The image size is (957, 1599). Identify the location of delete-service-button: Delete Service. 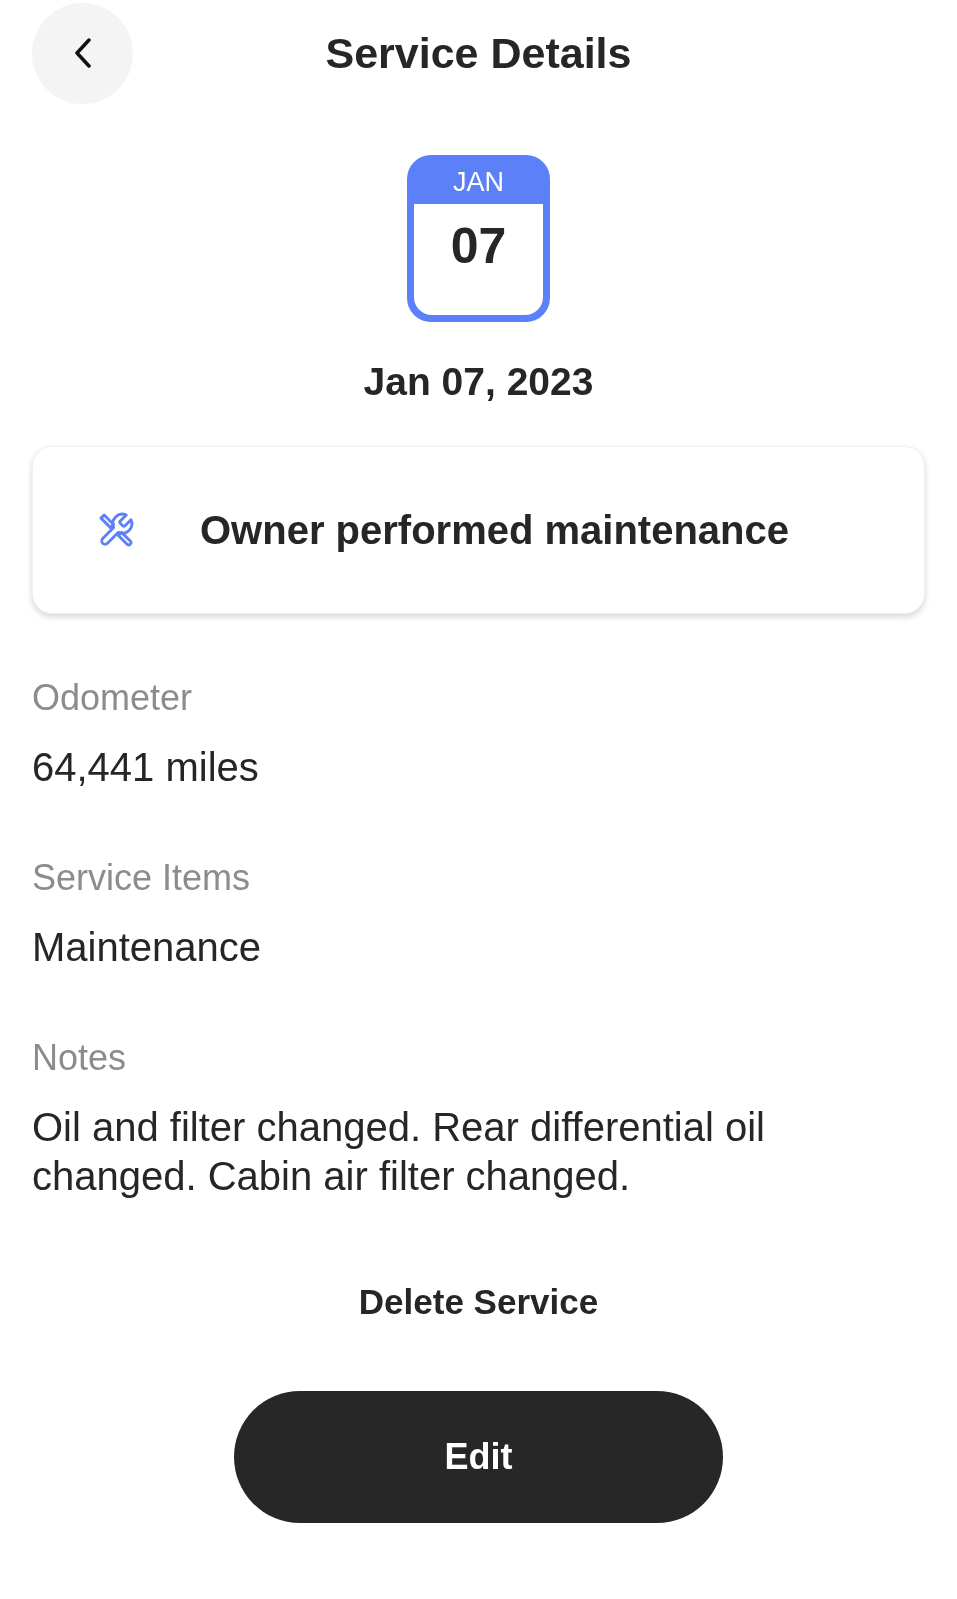
(478, 1302).